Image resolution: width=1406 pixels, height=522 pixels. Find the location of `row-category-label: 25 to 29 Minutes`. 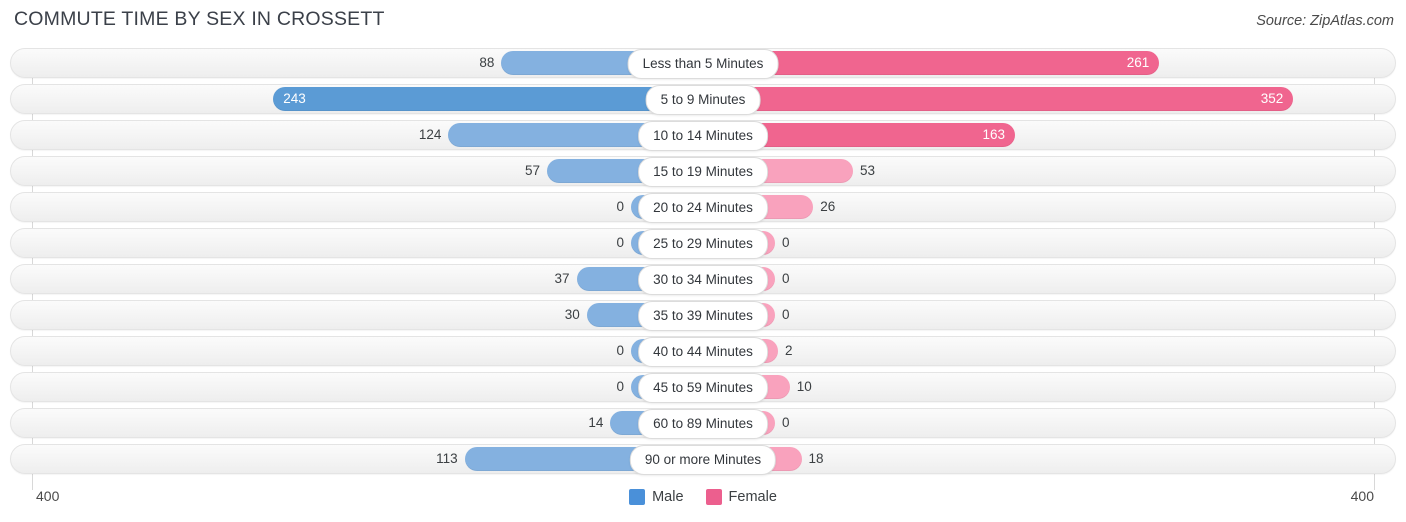

row-category-label: 25 to 29 Minutes is located at coordinates (703, 244).